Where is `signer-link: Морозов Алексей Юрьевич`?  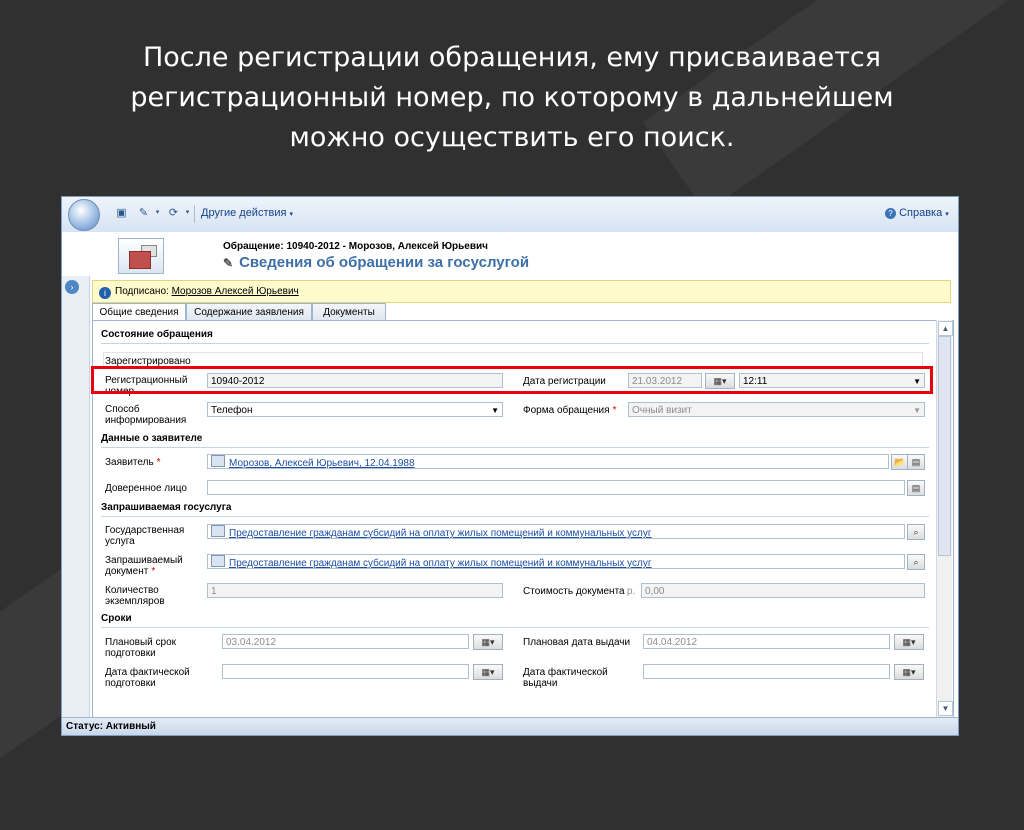 signer-link: Морозов Алексей Юрьевич is located at coordinates (235, 291).